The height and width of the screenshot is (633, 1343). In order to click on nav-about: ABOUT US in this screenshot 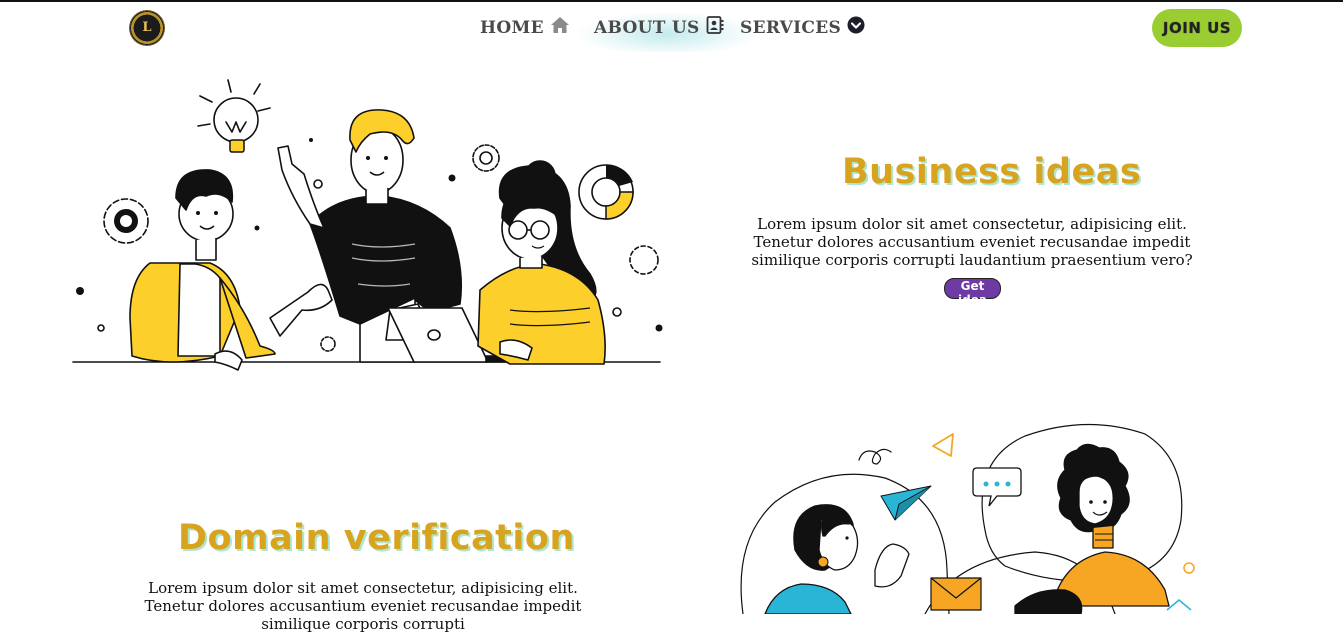, I will do `click(659, 28)`.